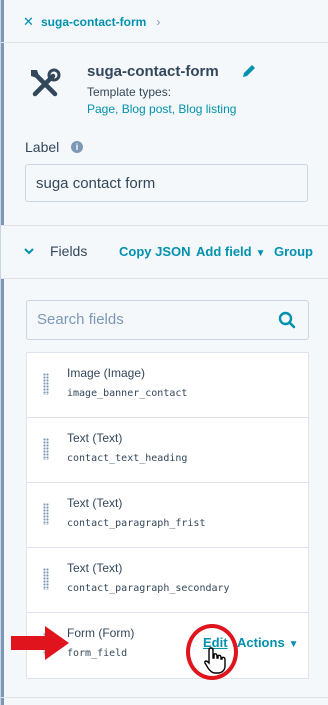 This screenshot has height=705, width=328. What do you see at coordinates (167, 450) in the screenshot?
I see `field-row-contact-text-heading: Text (Text) contact_text_heading` at bounding box center [167, 450].